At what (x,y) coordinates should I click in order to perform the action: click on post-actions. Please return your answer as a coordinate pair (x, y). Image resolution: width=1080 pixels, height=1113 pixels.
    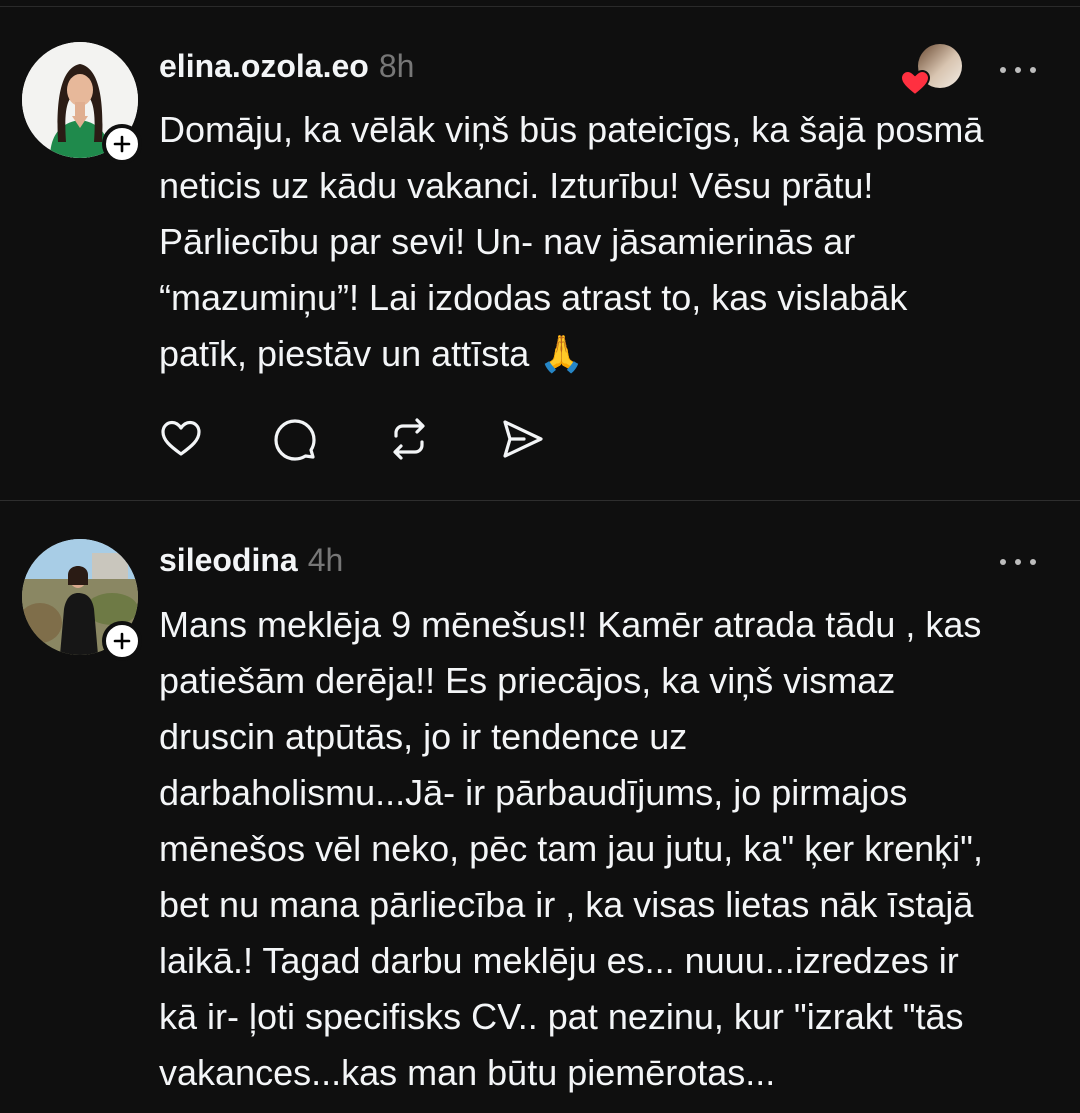
    Looking at the image, I should click on (352, 439).